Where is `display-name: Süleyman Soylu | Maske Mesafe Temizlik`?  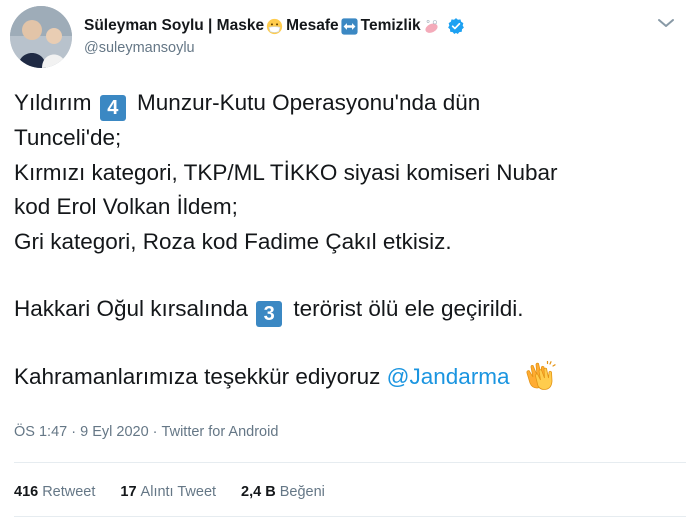
display-name: Süleyman Soylu | Maske Mesafe Temizlik is located at coordinates (274, 26).